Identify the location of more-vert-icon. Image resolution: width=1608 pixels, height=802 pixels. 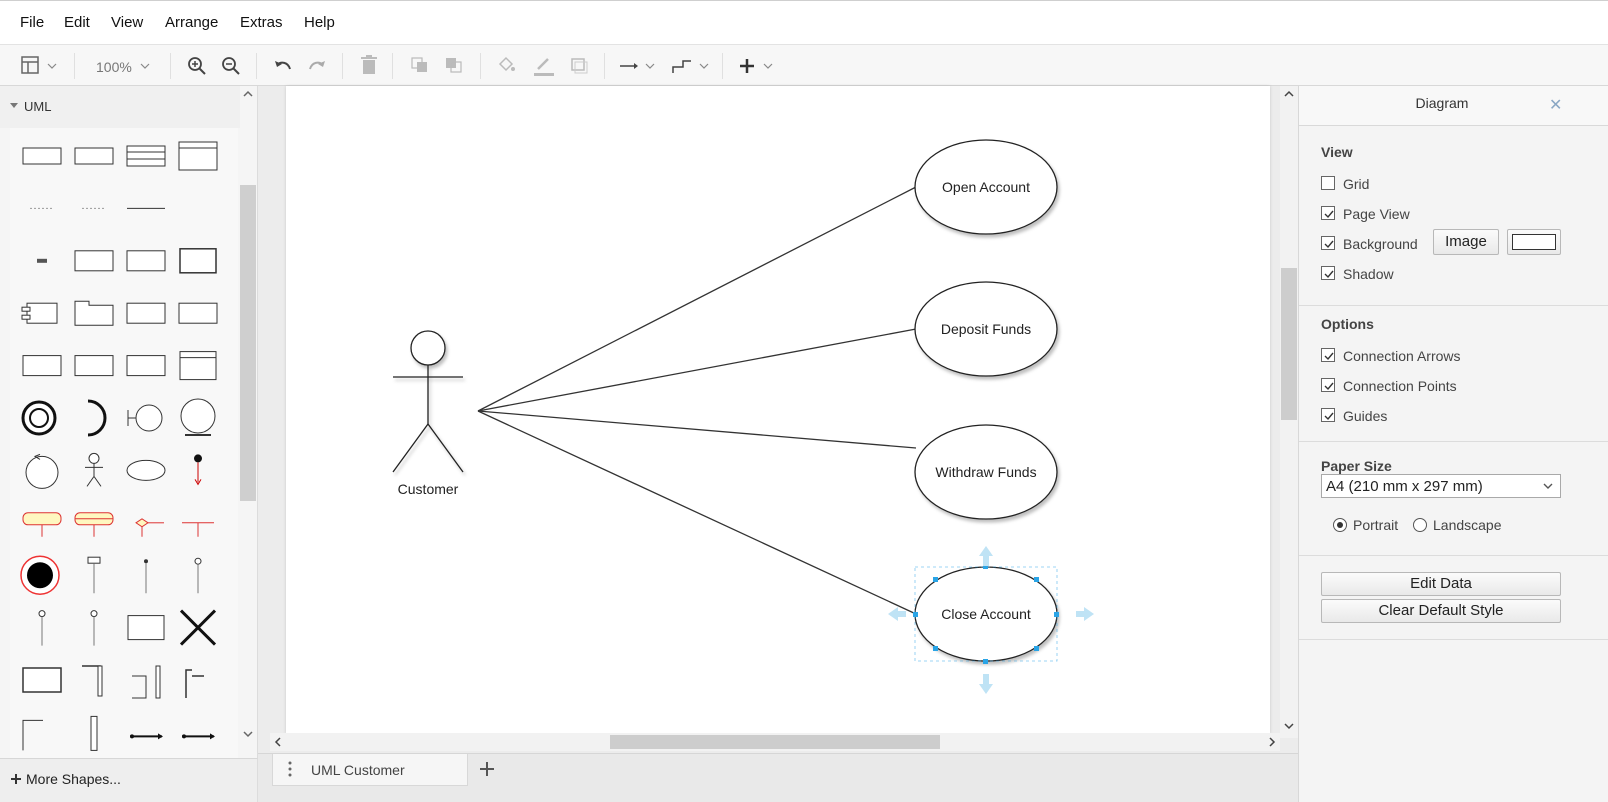
(290, 769).